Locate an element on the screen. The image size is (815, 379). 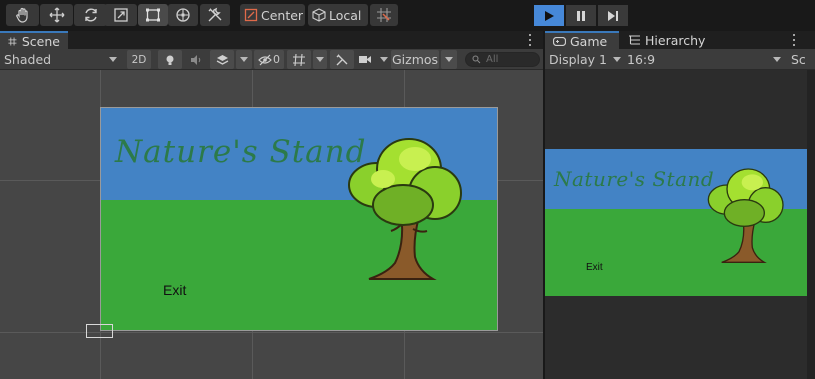
main-toolbar: Center Local is located at coordinates (407, 15).